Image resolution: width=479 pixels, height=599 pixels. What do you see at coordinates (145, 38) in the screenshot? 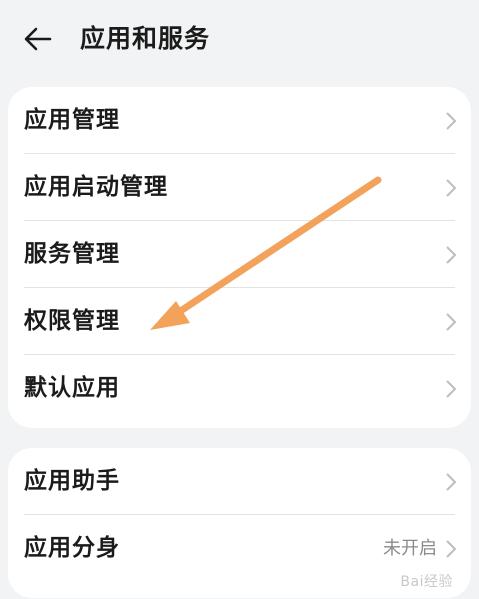
I see `page-title: 应用和服务` at bounding box center [145, 38].